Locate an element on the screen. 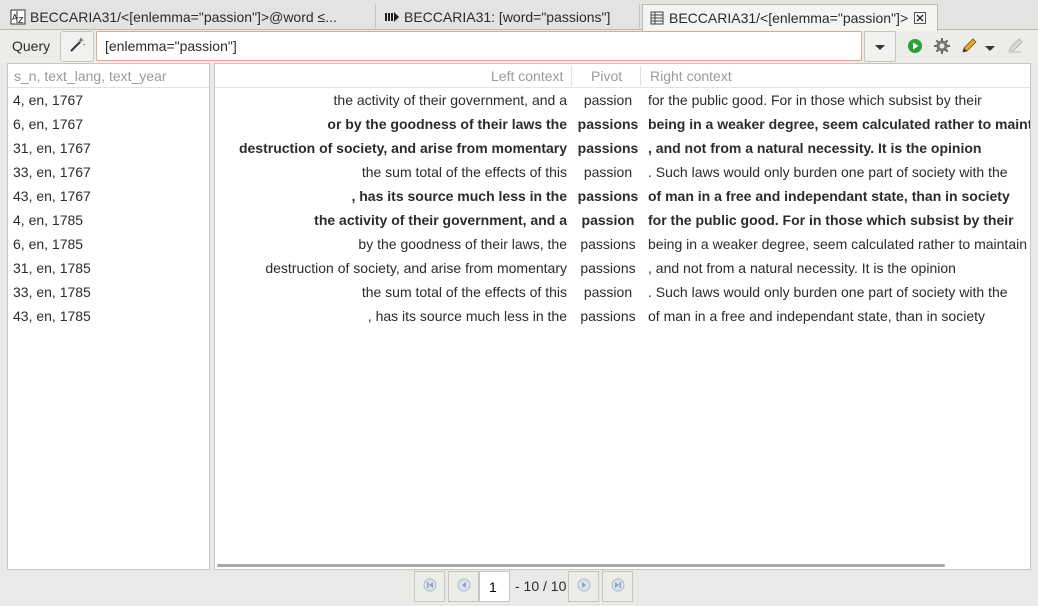 Image resolution: width=1038 pixels, height=606 pixels. concordance-header: Left context Pivot Right context is located at coordinates (622, 76).